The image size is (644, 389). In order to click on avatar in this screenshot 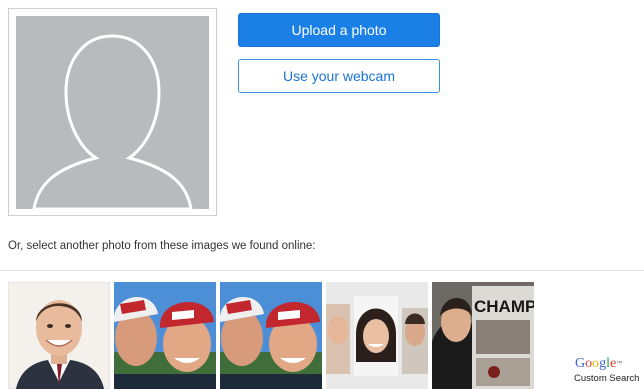, I will do `click(112, 112)`.